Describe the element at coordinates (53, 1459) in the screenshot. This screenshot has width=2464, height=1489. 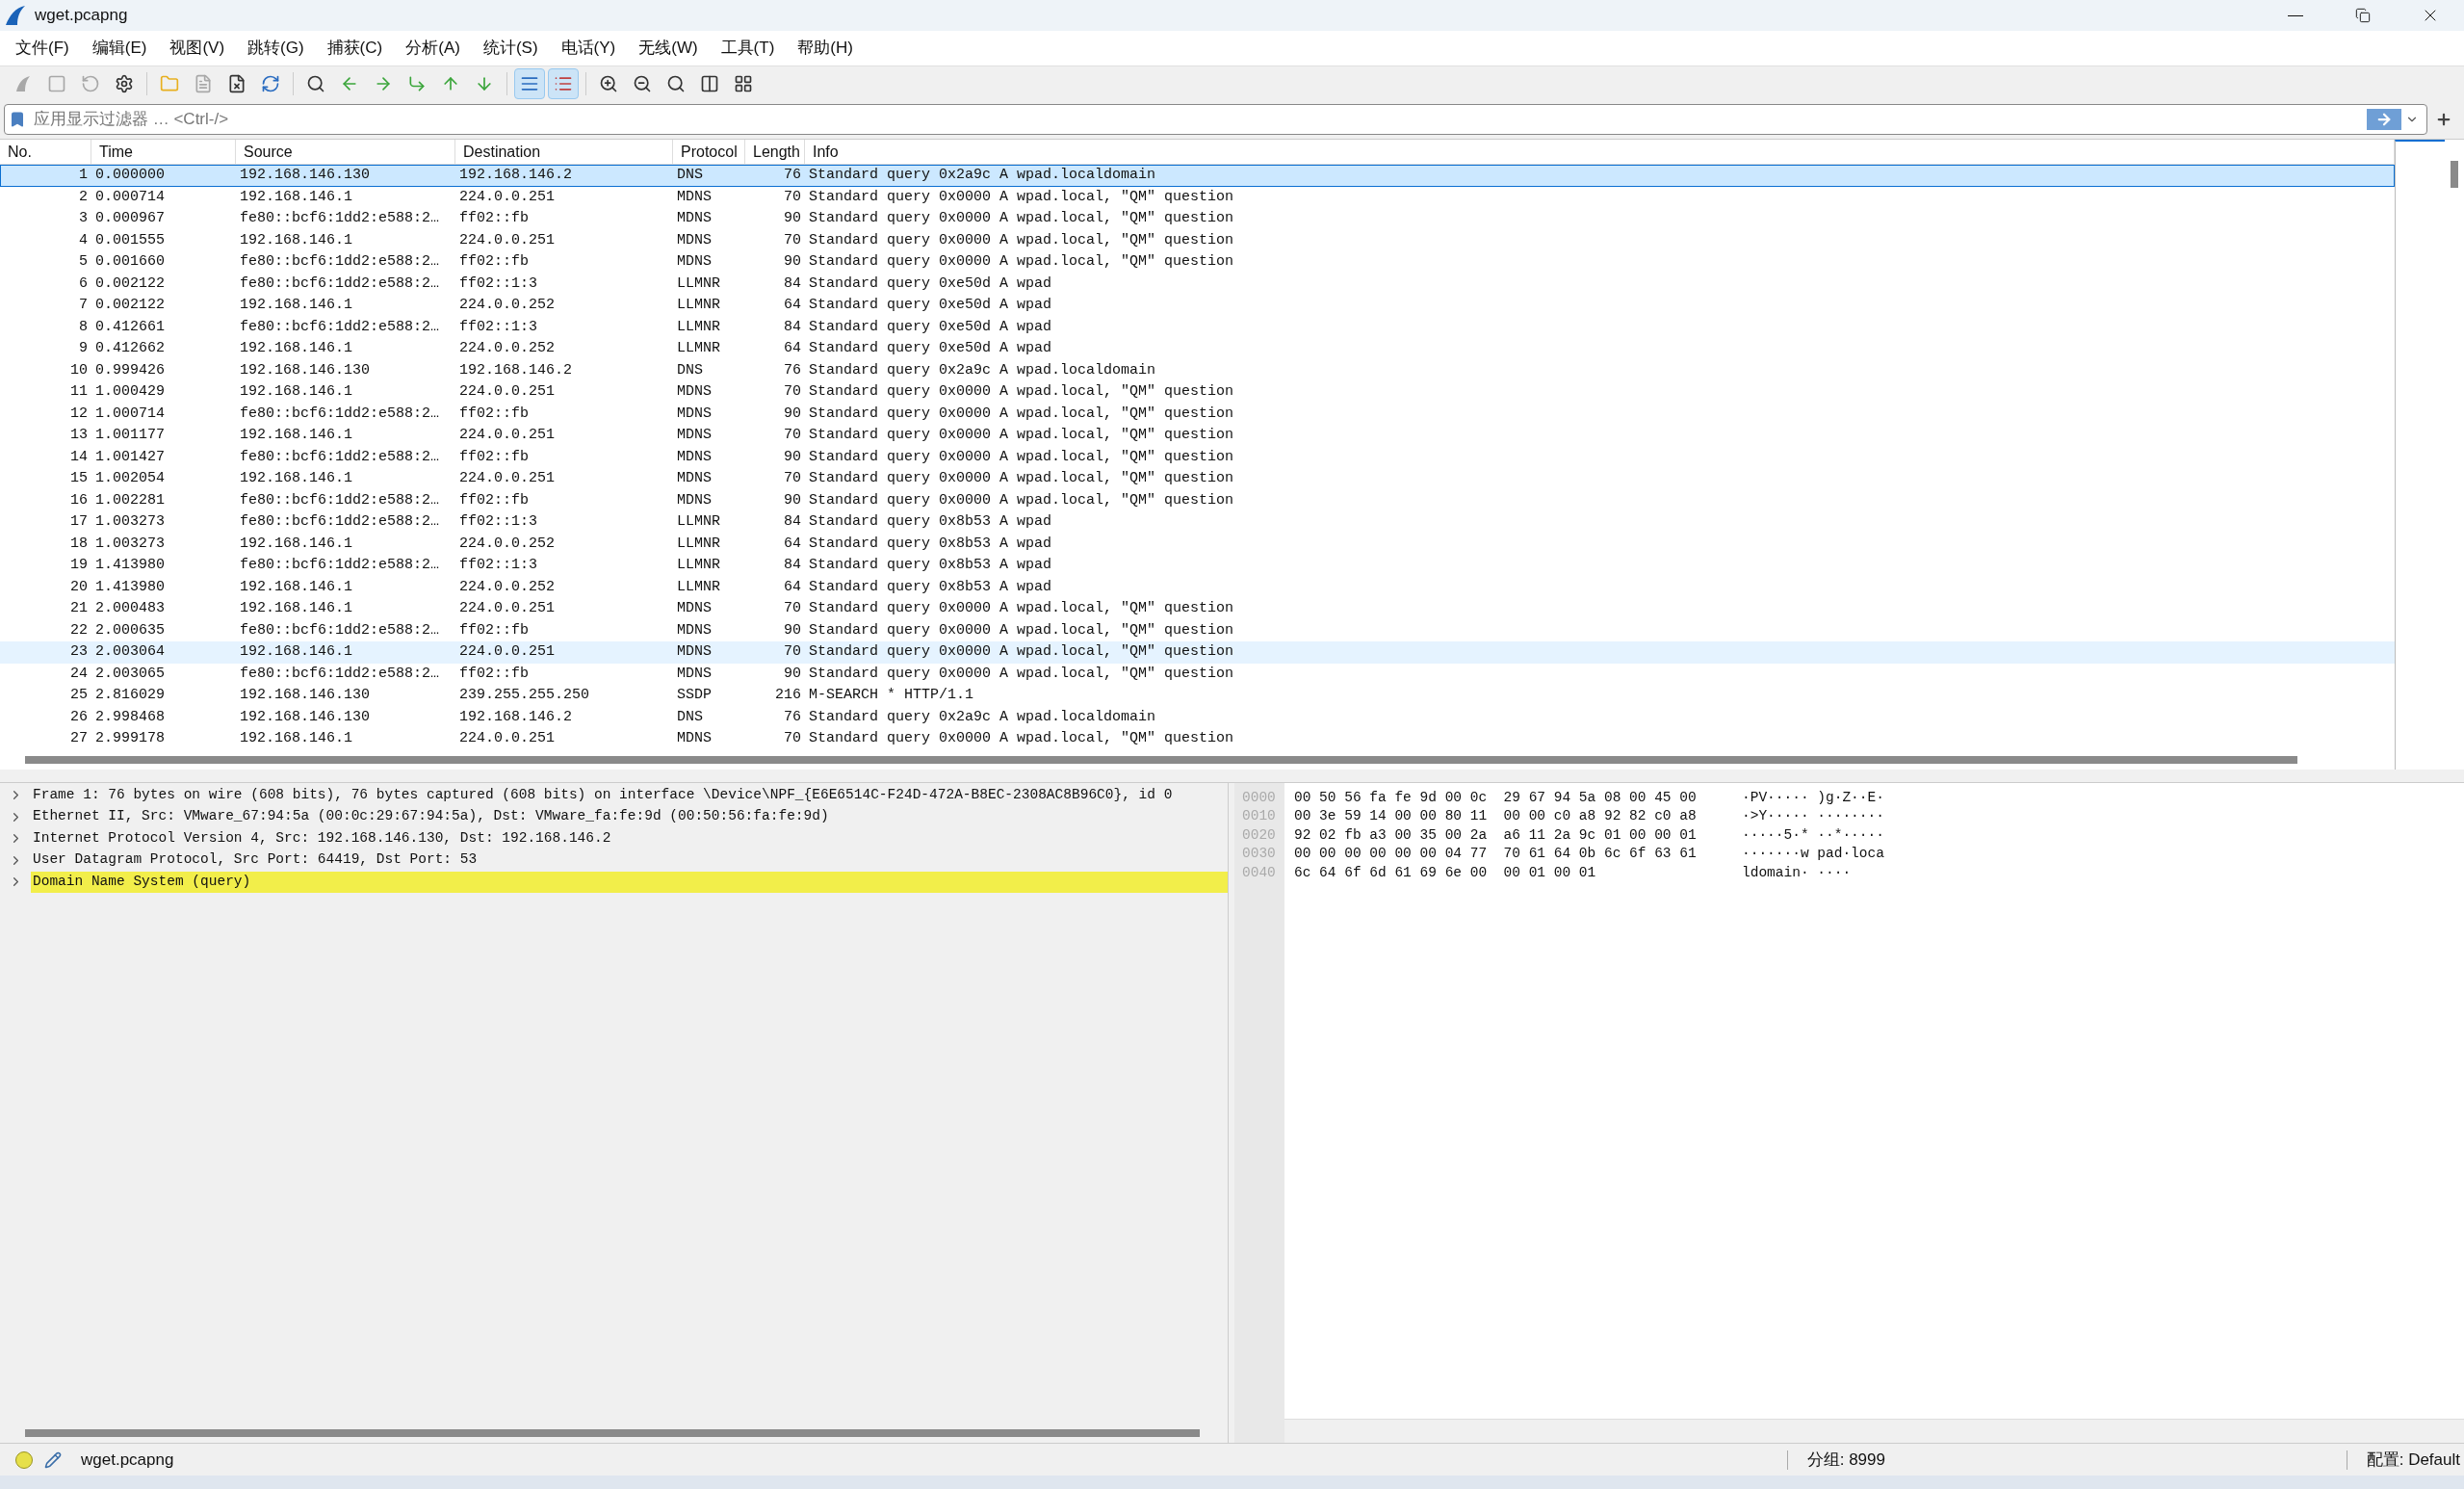
I see `edit-comment-icon` at that location.